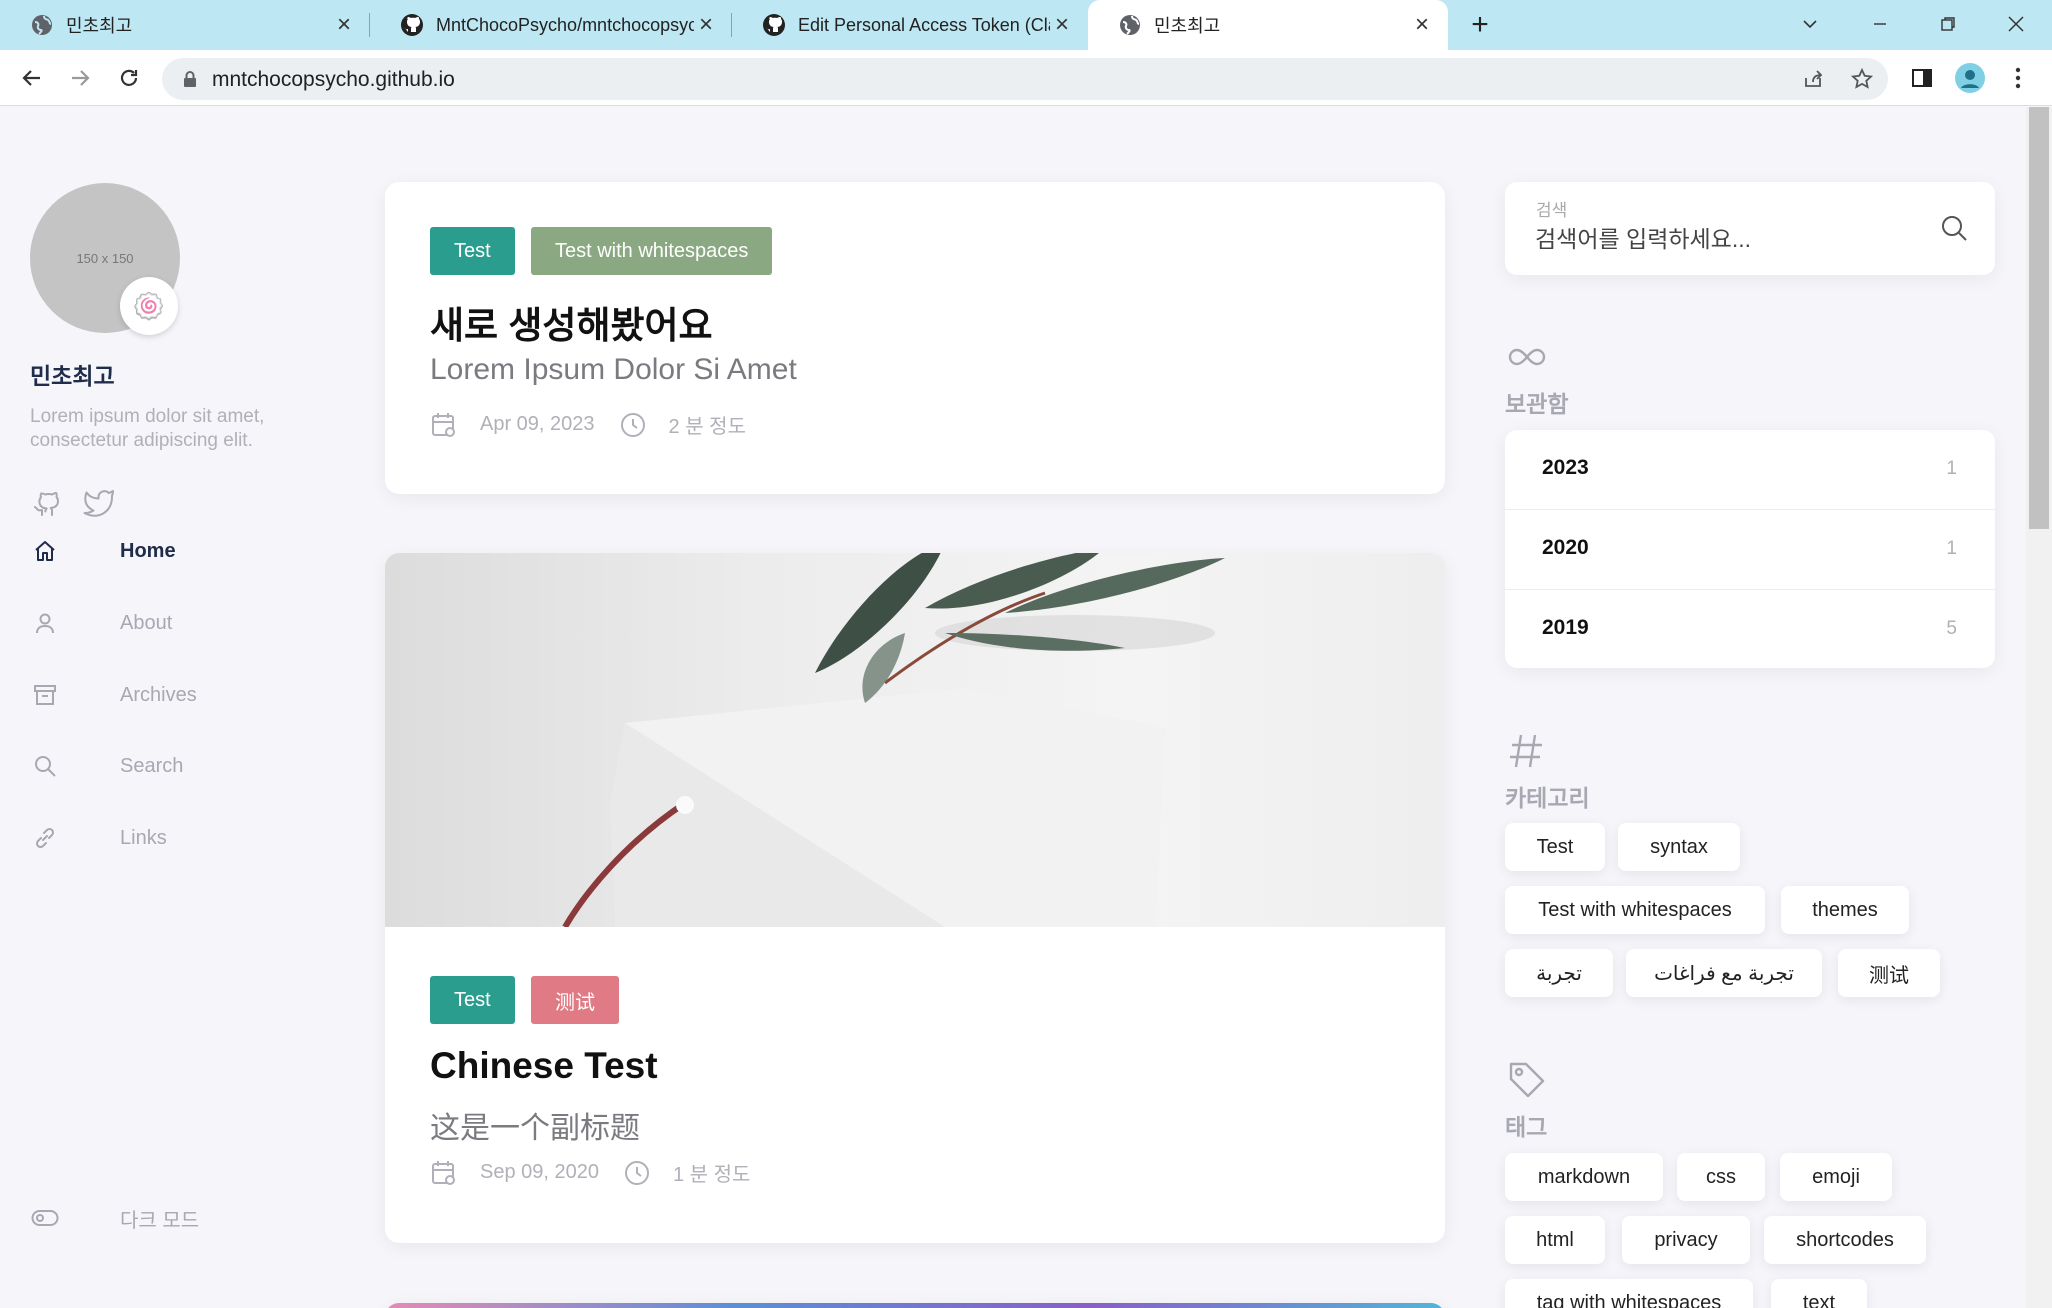 The height and width of the screenshot is (1308, 2052). Describe the element at coordinates (1526, 1127) in the screenshot. I see `tags-title: 태그` at that location.